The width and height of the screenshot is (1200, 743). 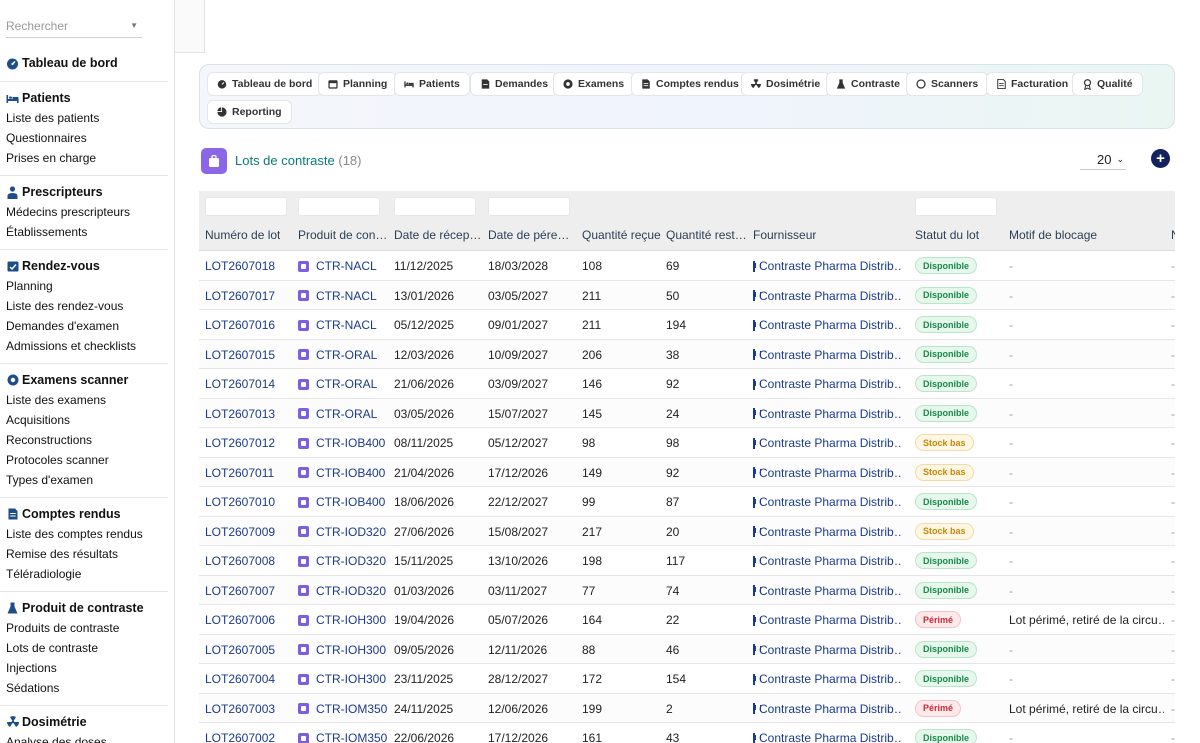 I want to click on sidebar-search: ▼, so click(x=74, y=27).